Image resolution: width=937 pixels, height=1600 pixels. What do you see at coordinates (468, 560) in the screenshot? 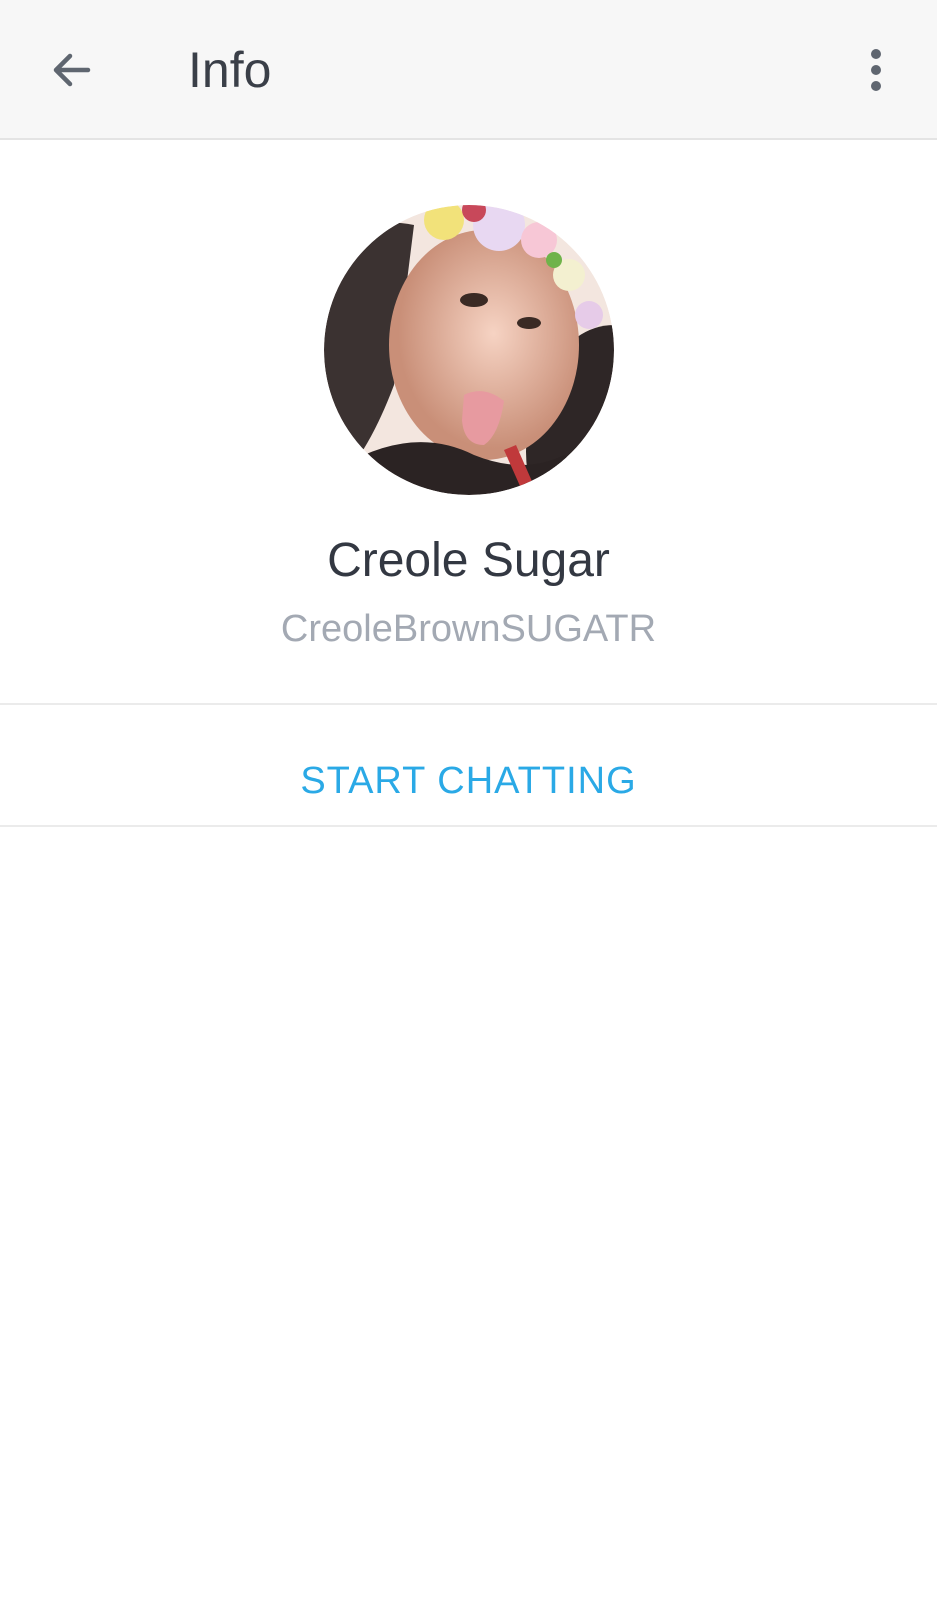
I see `contact-display-name: Creole Sugar` at bounding box center [468, 560].